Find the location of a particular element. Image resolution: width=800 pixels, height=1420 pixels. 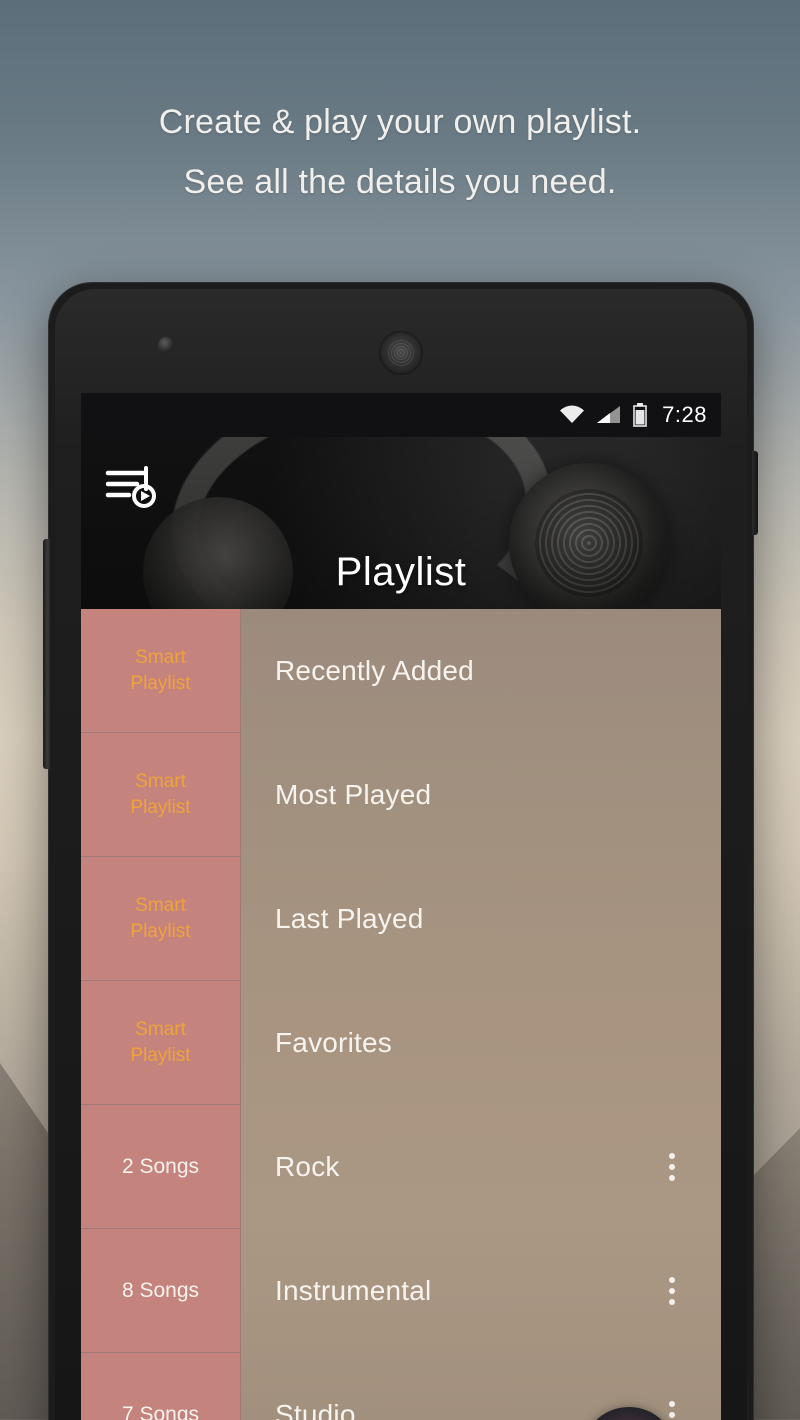

signal-icon is located at coordinates (609, 415).